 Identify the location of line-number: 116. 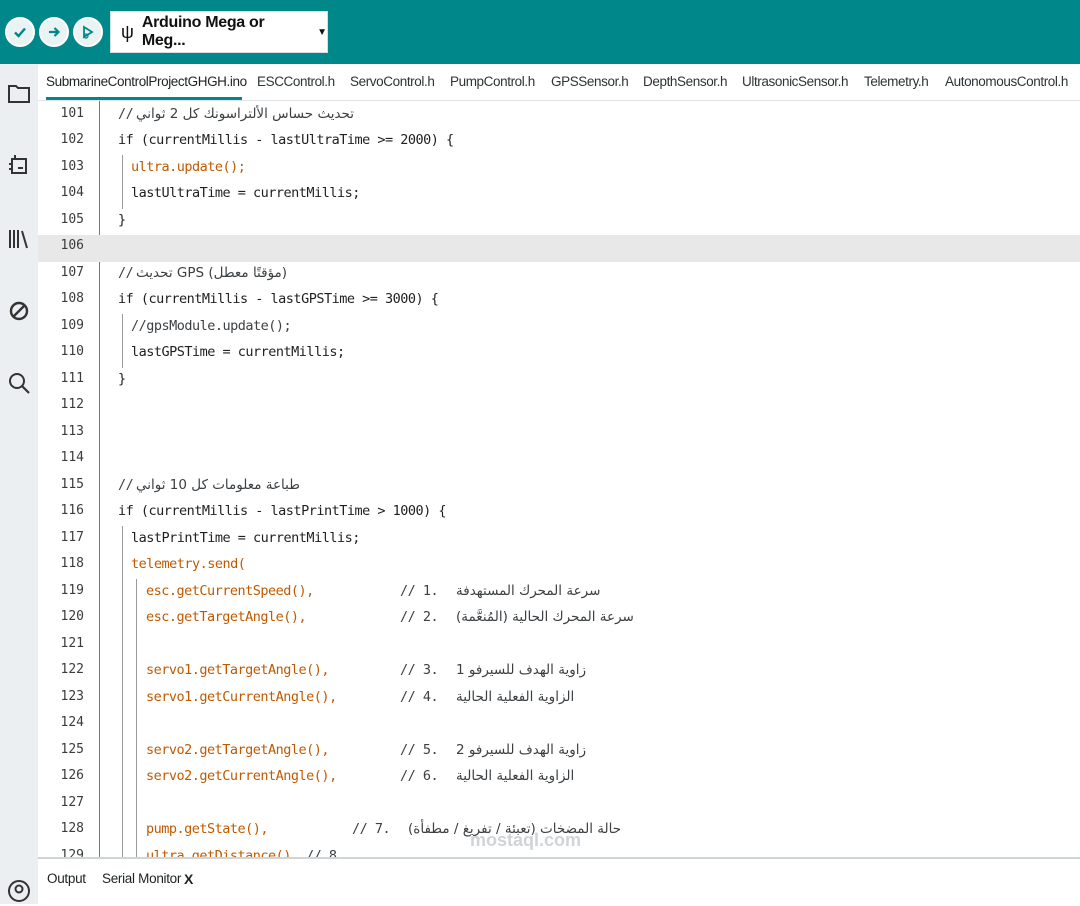
(72, 510).